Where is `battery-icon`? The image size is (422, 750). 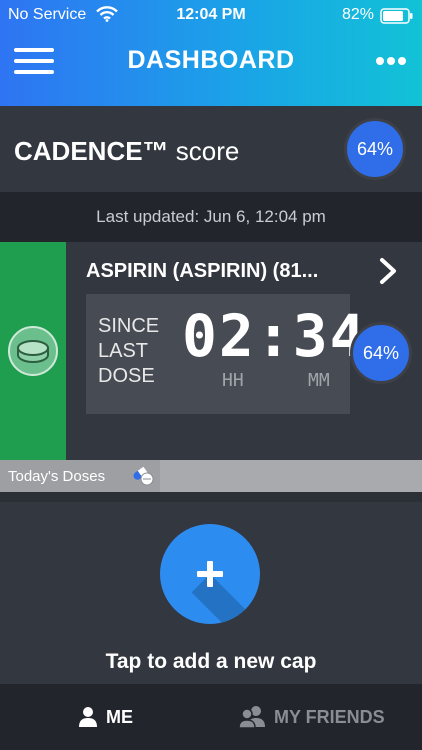 battery-icon is located at coordinates (396, 16).